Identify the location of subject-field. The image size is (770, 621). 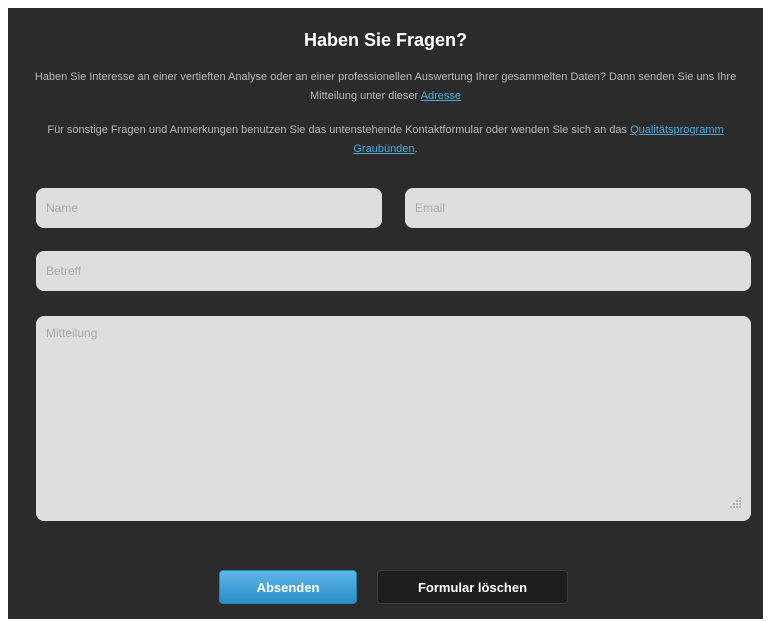
(393, 271).